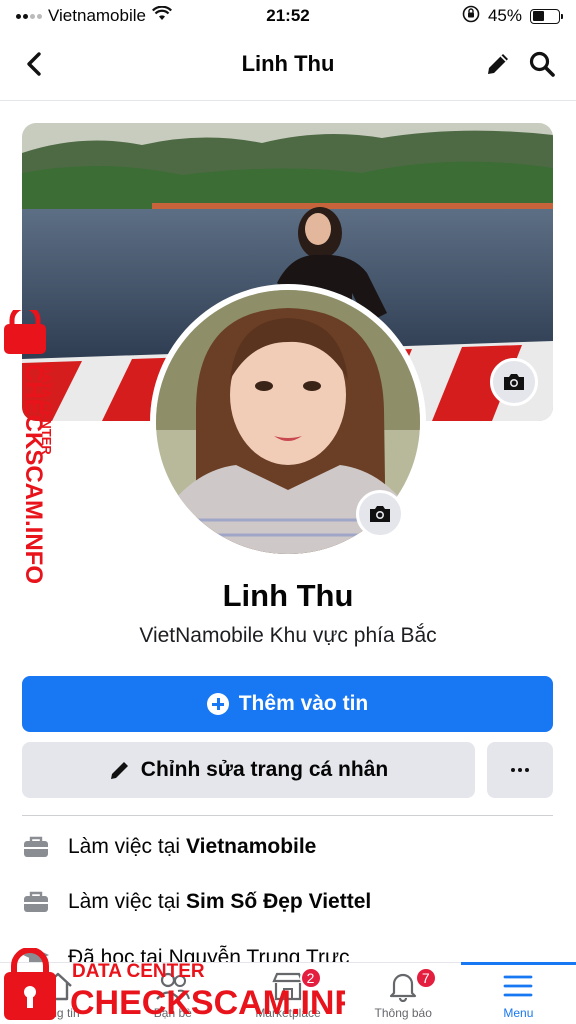 The width and height of the screenshot is (576, 1024). I want to click on battery-icon, so click(546, 16).